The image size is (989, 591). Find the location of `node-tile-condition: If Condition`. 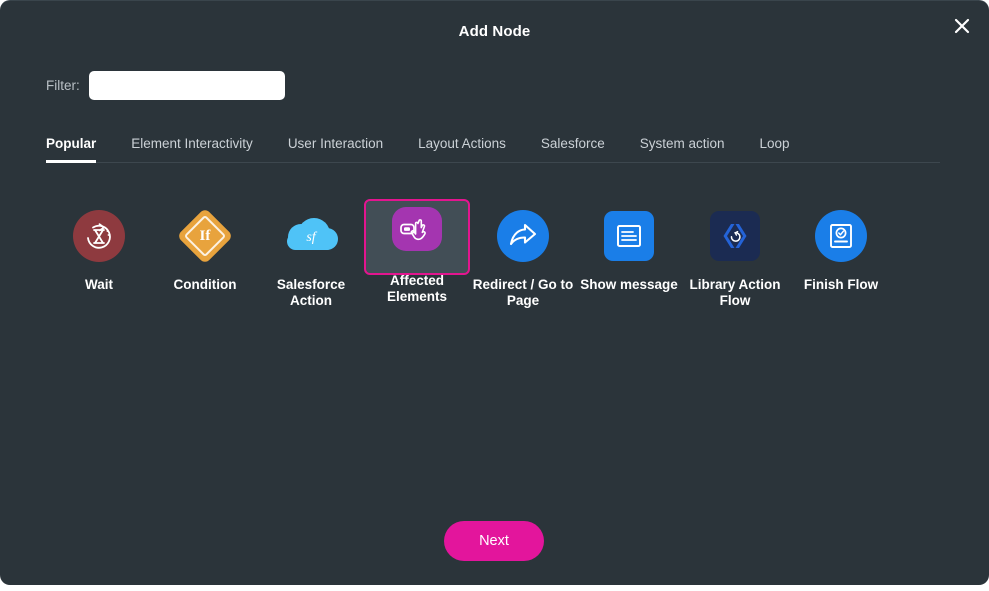

node-tile-condition: If Condition is located at coordinates (205, 249).